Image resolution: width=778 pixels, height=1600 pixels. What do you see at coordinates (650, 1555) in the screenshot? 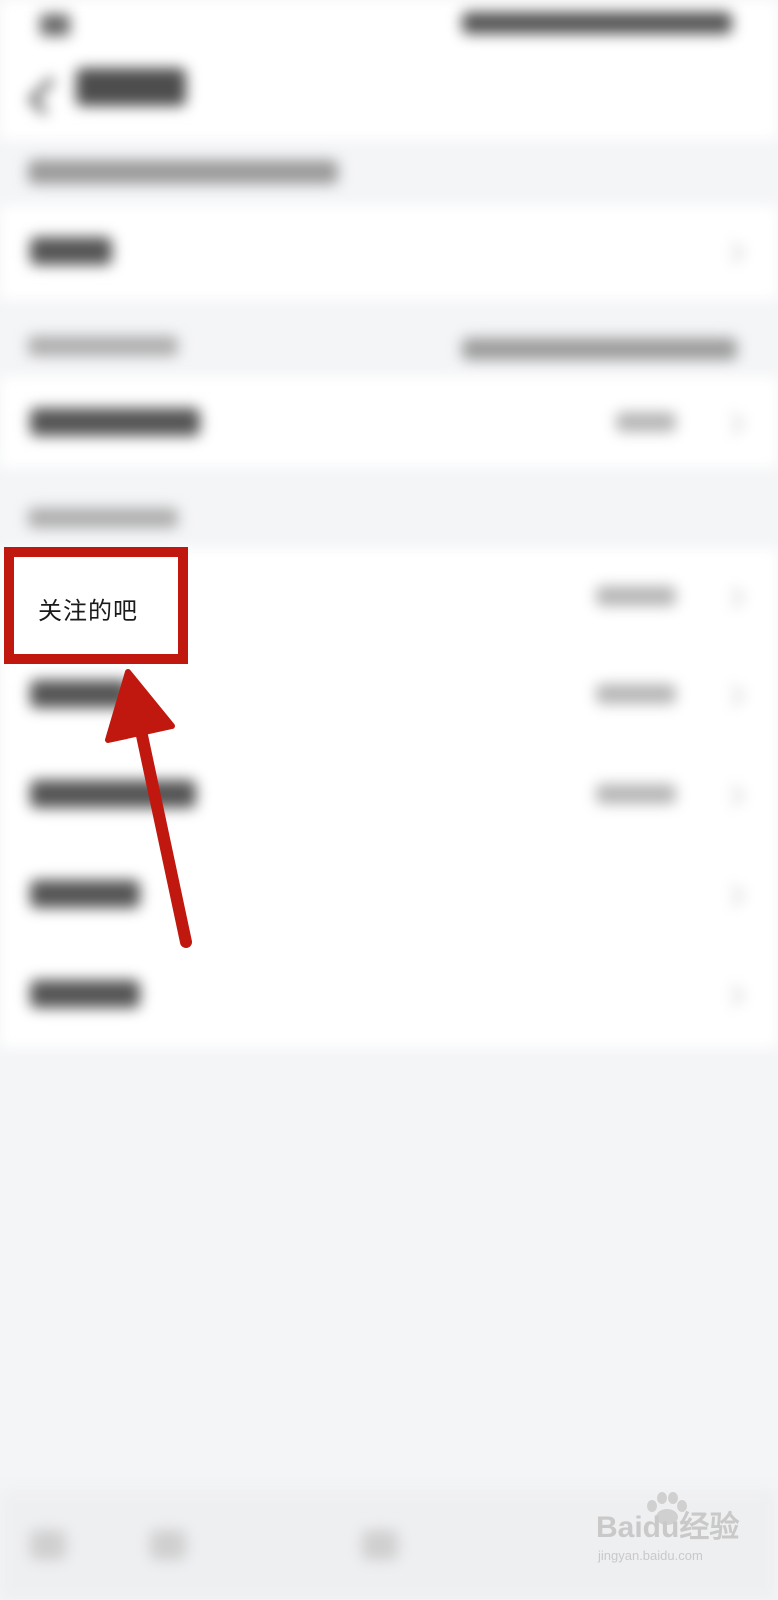
I see `watermark-domain: jingyan.baidu.com` at bounding box center [650, 1555].